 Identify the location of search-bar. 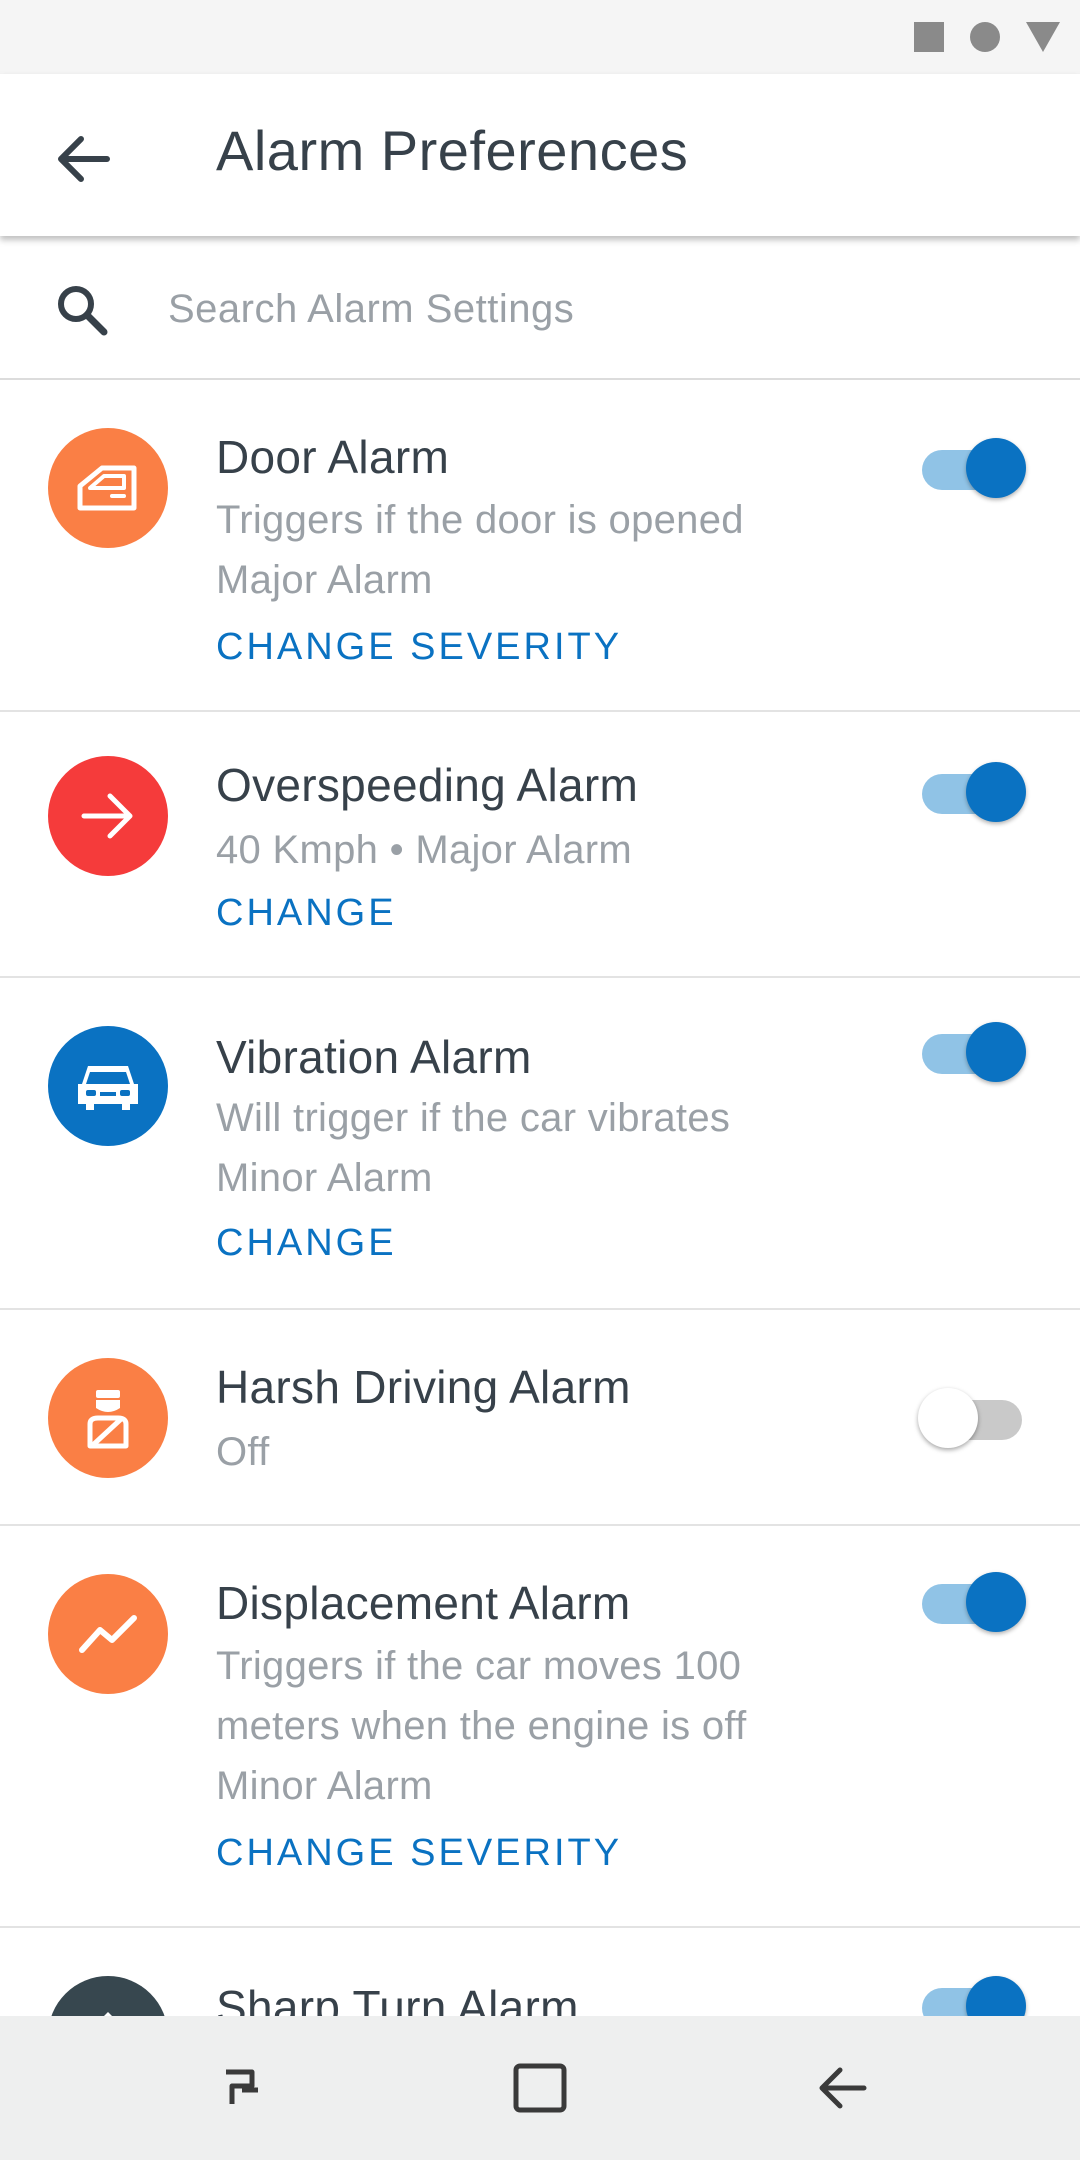
(540, 308).